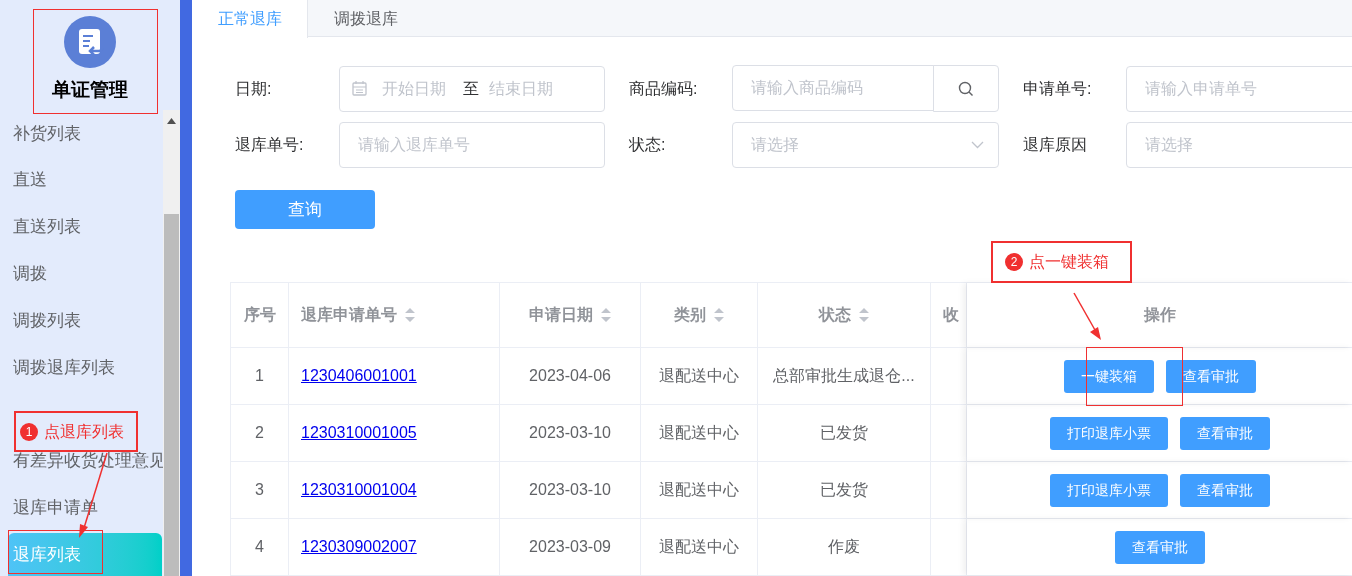 The width and height of the screenshot is (1352, 576). Describe the element at coordinates (29, 431) in the screenshot. I see `number-badge: 1` at that location.